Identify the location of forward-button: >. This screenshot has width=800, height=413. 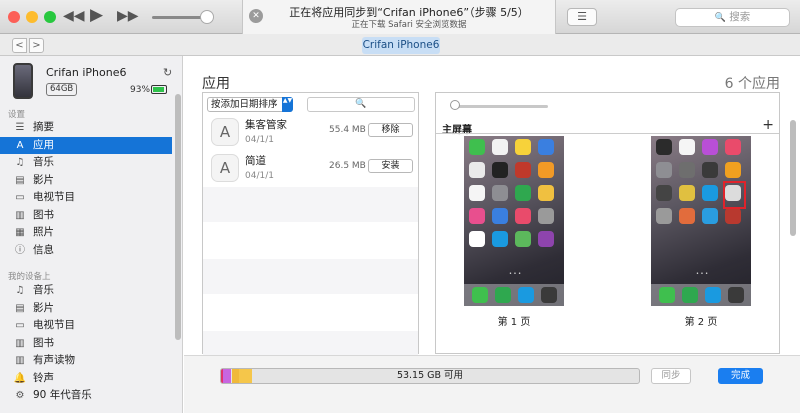
(36, 45).